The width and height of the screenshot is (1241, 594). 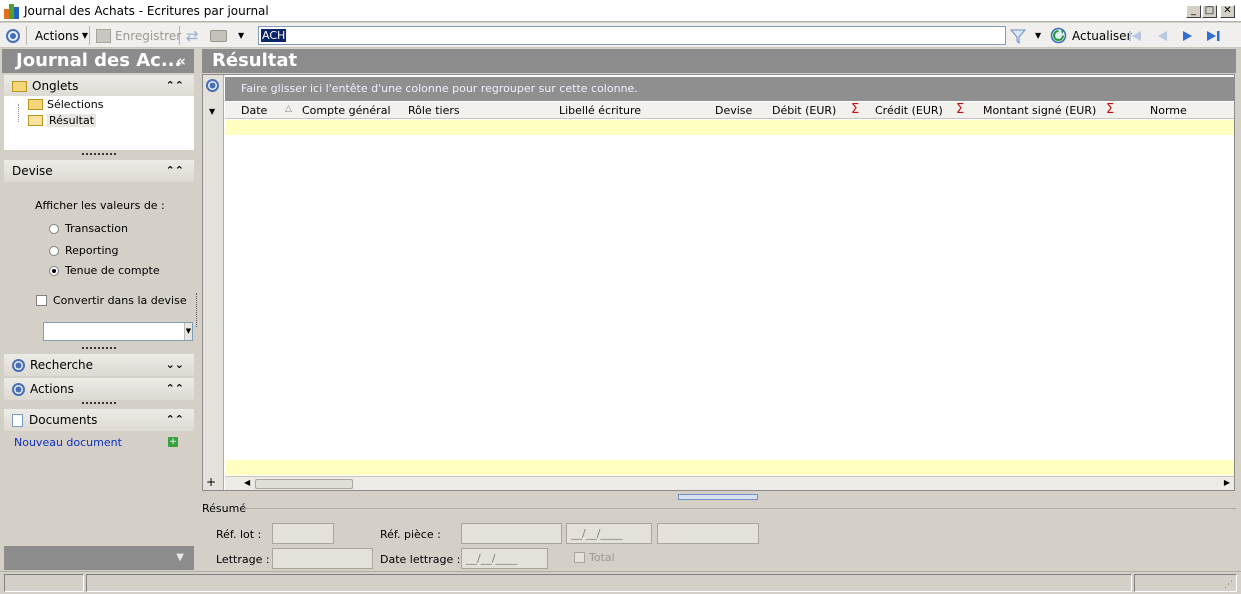 What do you see at coordinates (99, 86) in the screenshot?
I see `tabs-section-header: Onglets ⌃⌃` at bounding box center [99, 86].